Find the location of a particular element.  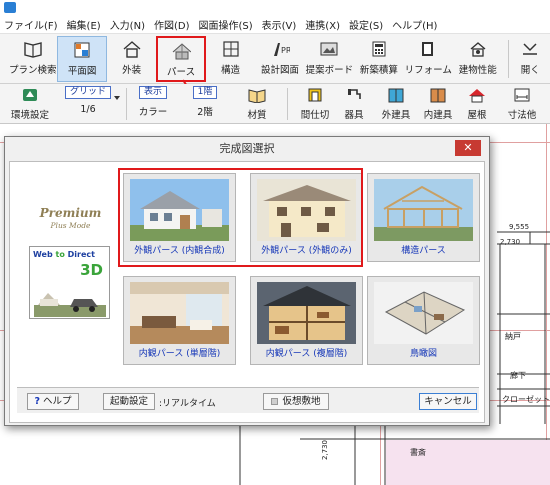

car-and-house-icon is located at coordinates (70, 305).